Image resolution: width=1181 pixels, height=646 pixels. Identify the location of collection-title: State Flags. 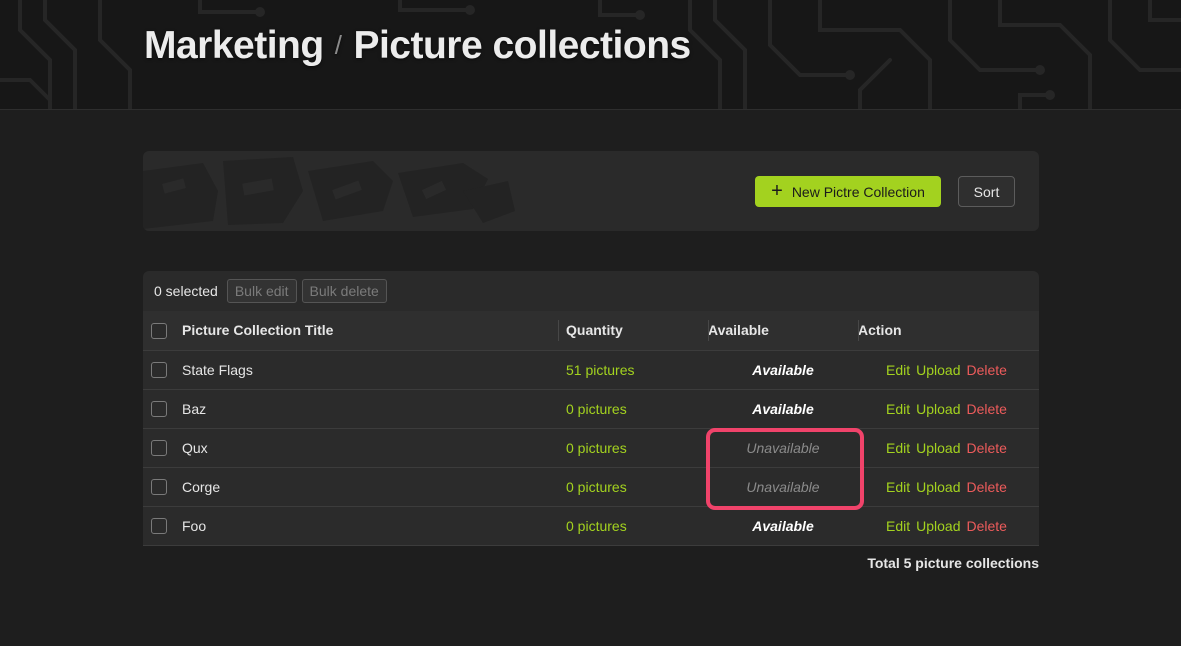
(366, 370).